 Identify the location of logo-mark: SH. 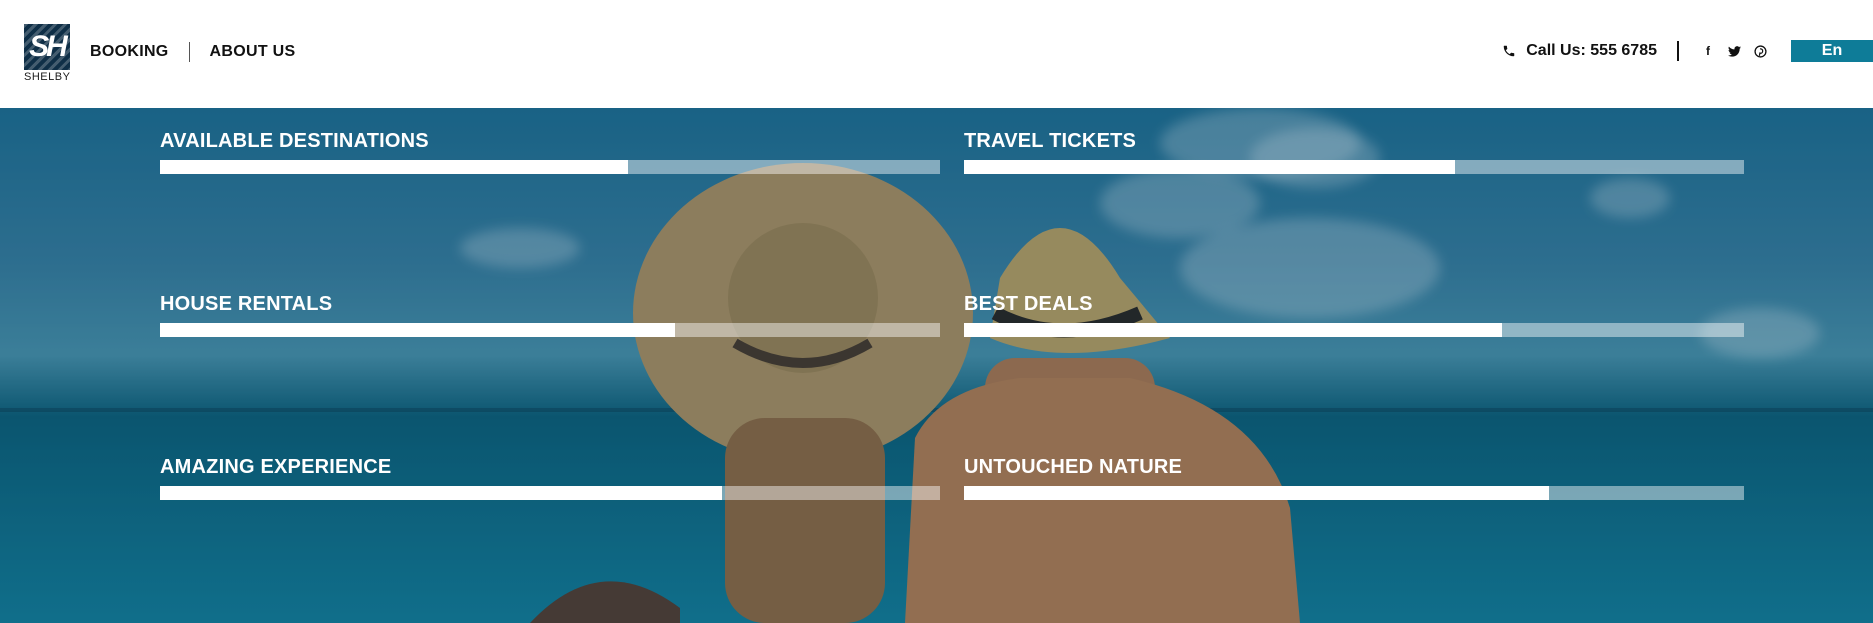
(47, 47).